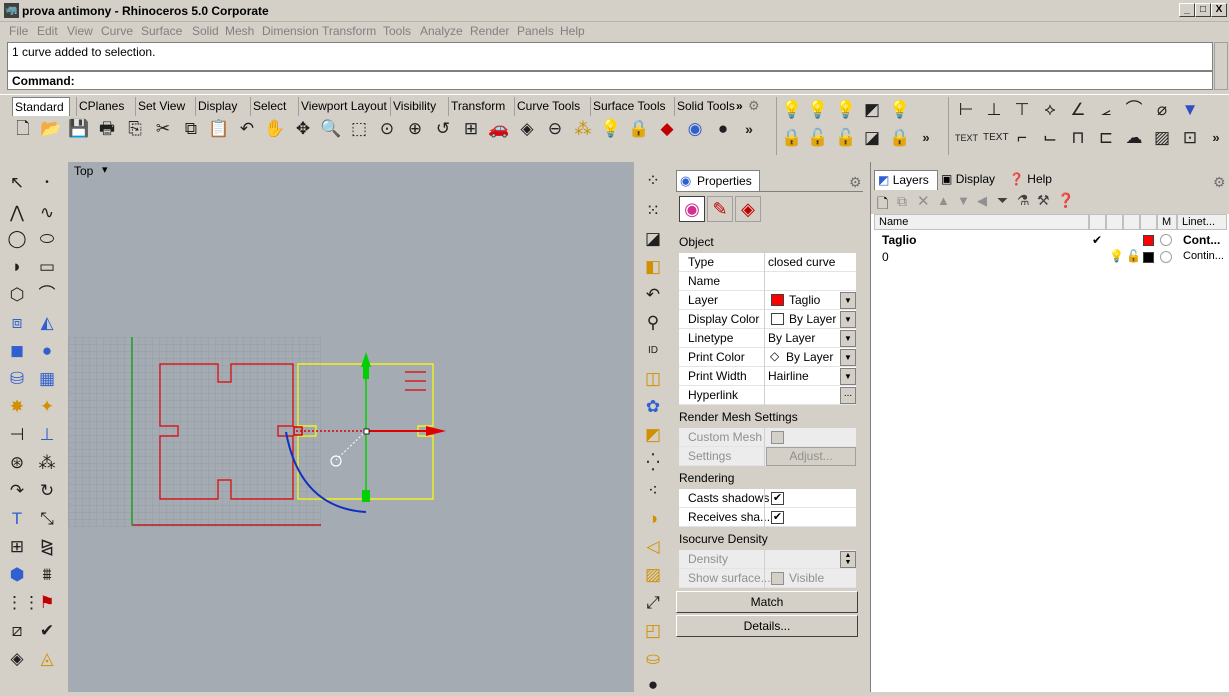  What do you see at coordinates (791, 338) in the screenshot?
I see `linetype-select: By Layer` at bounding box center [791, 338].